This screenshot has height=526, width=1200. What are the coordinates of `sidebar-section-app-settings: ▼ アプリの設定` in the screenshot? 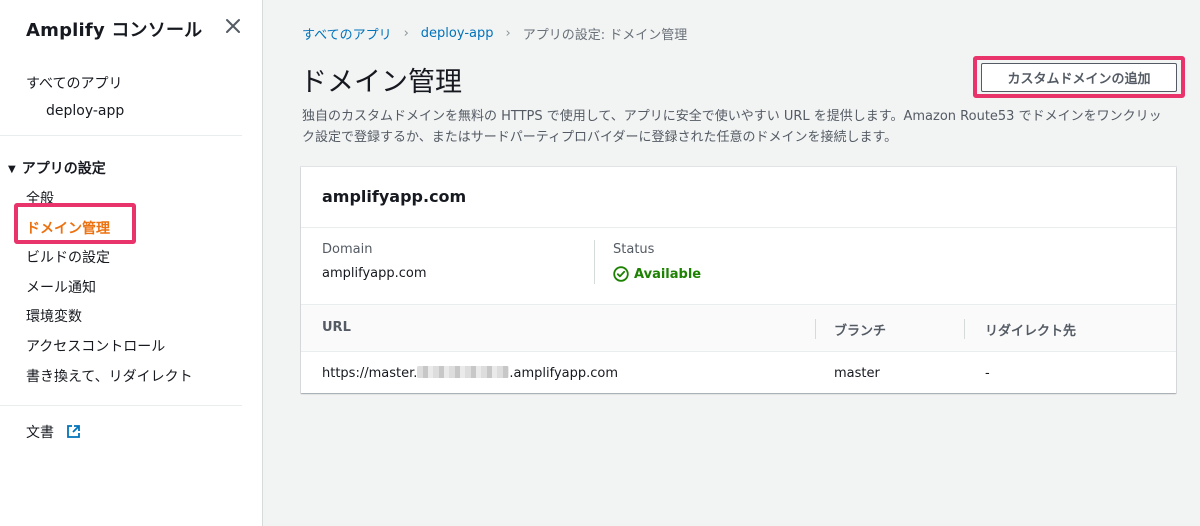 It's located at (57, 168).